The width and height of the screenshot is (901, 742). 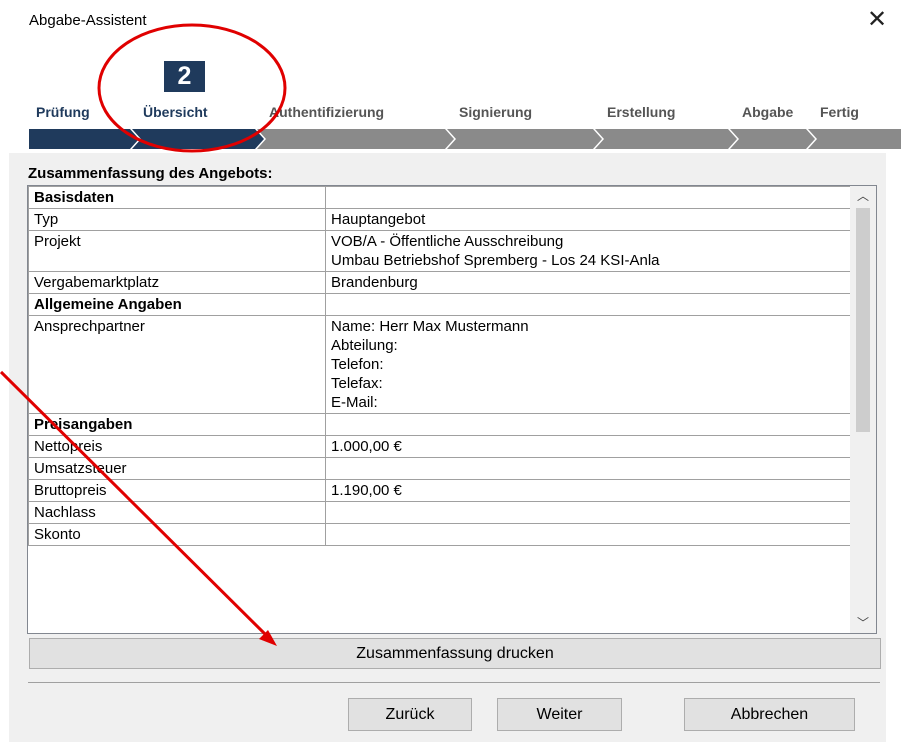 What do you see at coordinates (177, 197) in the screenshot?
I see `row-key: Basisdaten` at bounding box center [177, 197].